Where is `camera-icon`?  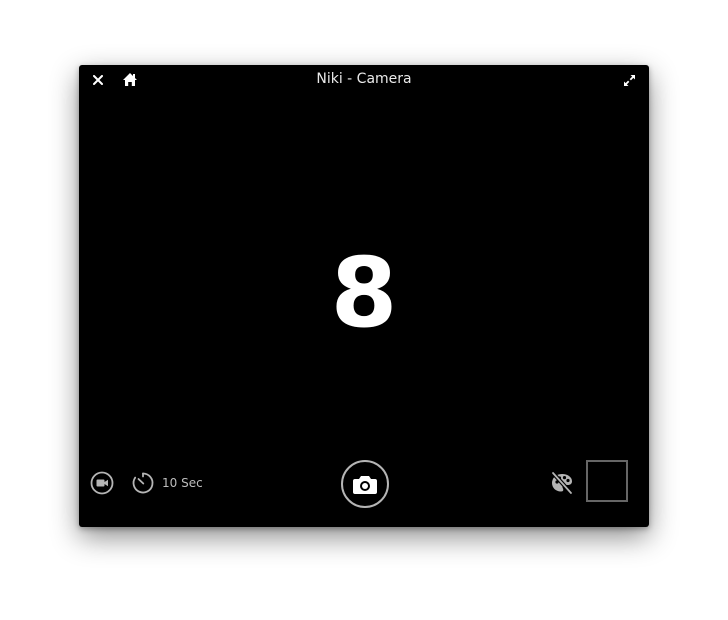
camera-icon is located at coordinates (365, 485).